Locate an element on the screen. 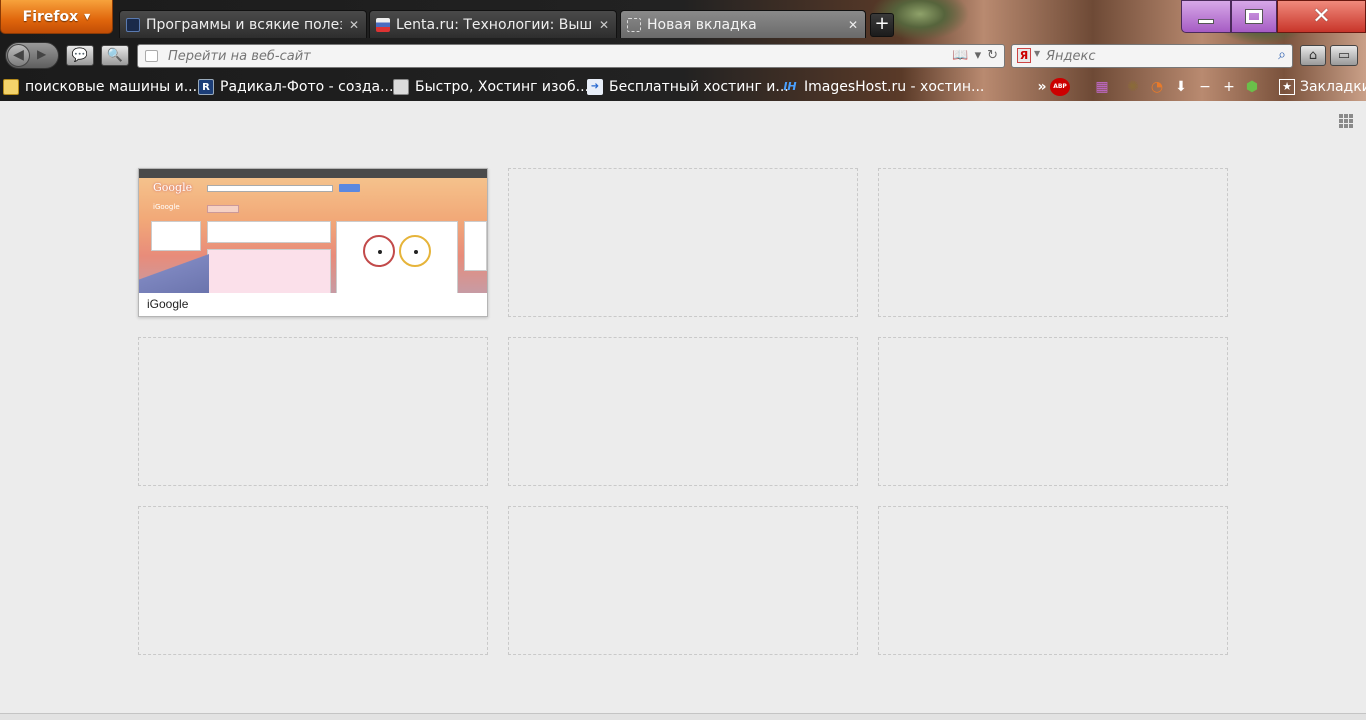  star-bookmark-icon: ★ is located at coordinates (1287, 87).